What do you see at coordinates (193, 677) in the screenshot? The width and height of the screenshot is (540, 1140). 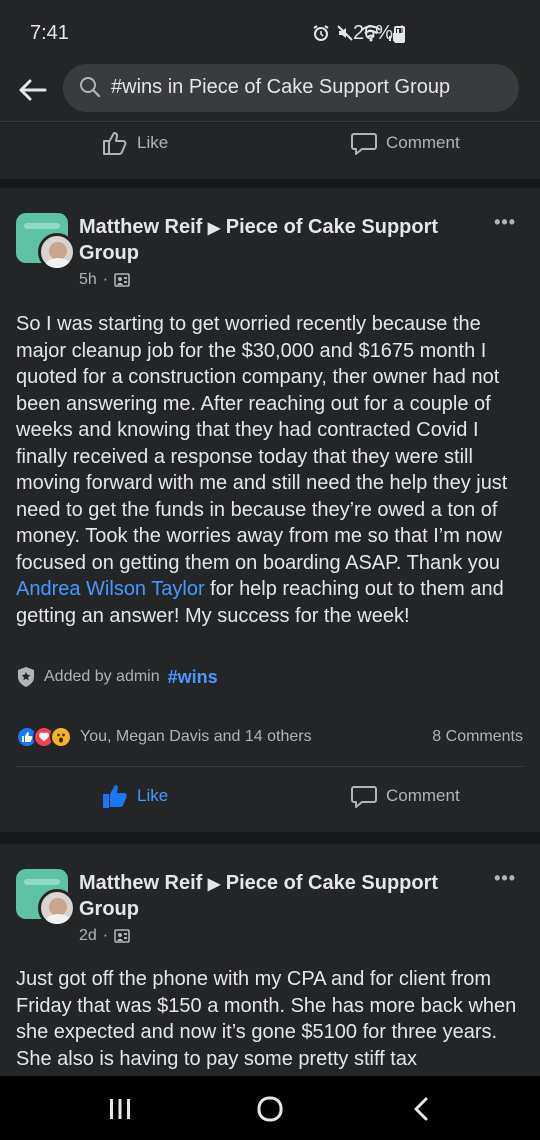 I see `hashtag-link: #wins` at bounding box center [193, 677].